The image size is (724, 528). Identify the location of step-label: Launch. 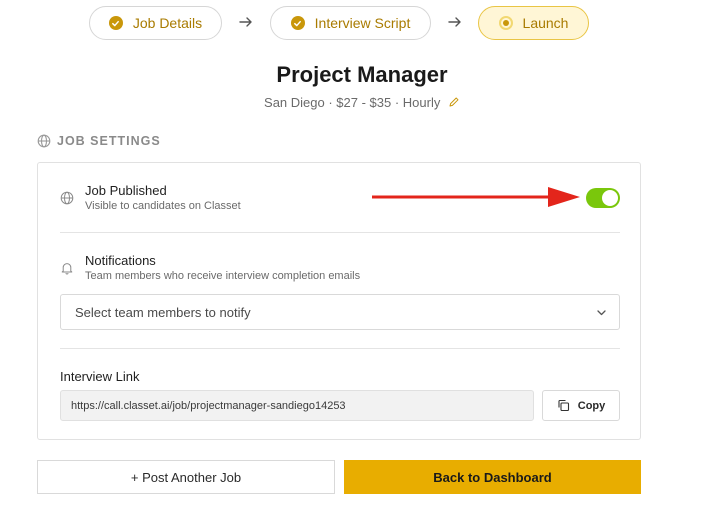
(545, 23).